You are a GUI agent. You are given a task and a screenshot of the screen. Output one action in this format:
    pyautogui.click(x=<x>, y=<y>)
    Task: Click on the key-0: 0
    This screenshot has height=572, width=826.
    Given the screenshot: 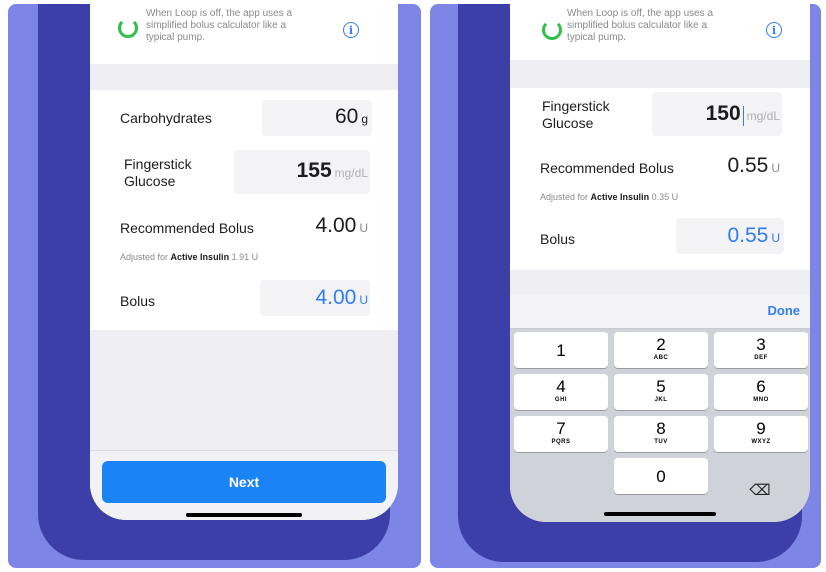 What is the action you would take?
    pyautogui.click(x=661, y=476)
    